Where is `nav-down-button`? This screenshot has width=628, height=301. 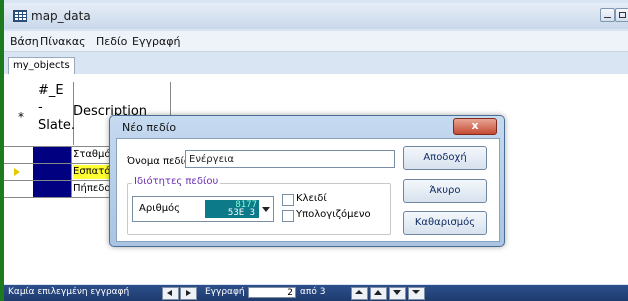 nav-down-button is located at coordinates (397, 293).